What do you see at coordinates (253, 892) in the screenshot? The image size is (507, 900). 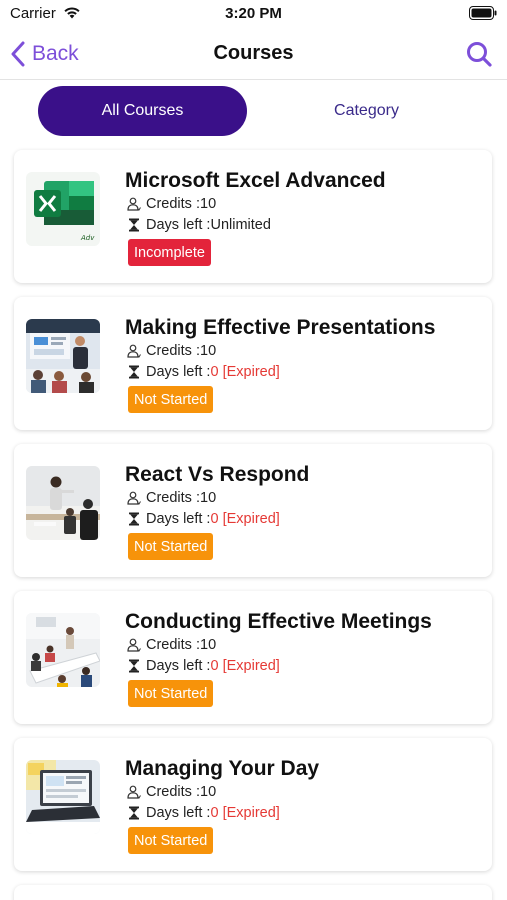 I see `course-card` at bounding box center [253, 892].